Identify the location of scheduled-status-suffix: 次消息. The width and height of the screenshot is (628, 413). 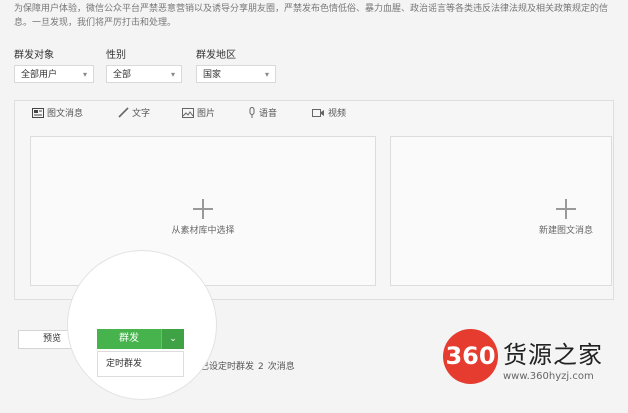
(281, 367).